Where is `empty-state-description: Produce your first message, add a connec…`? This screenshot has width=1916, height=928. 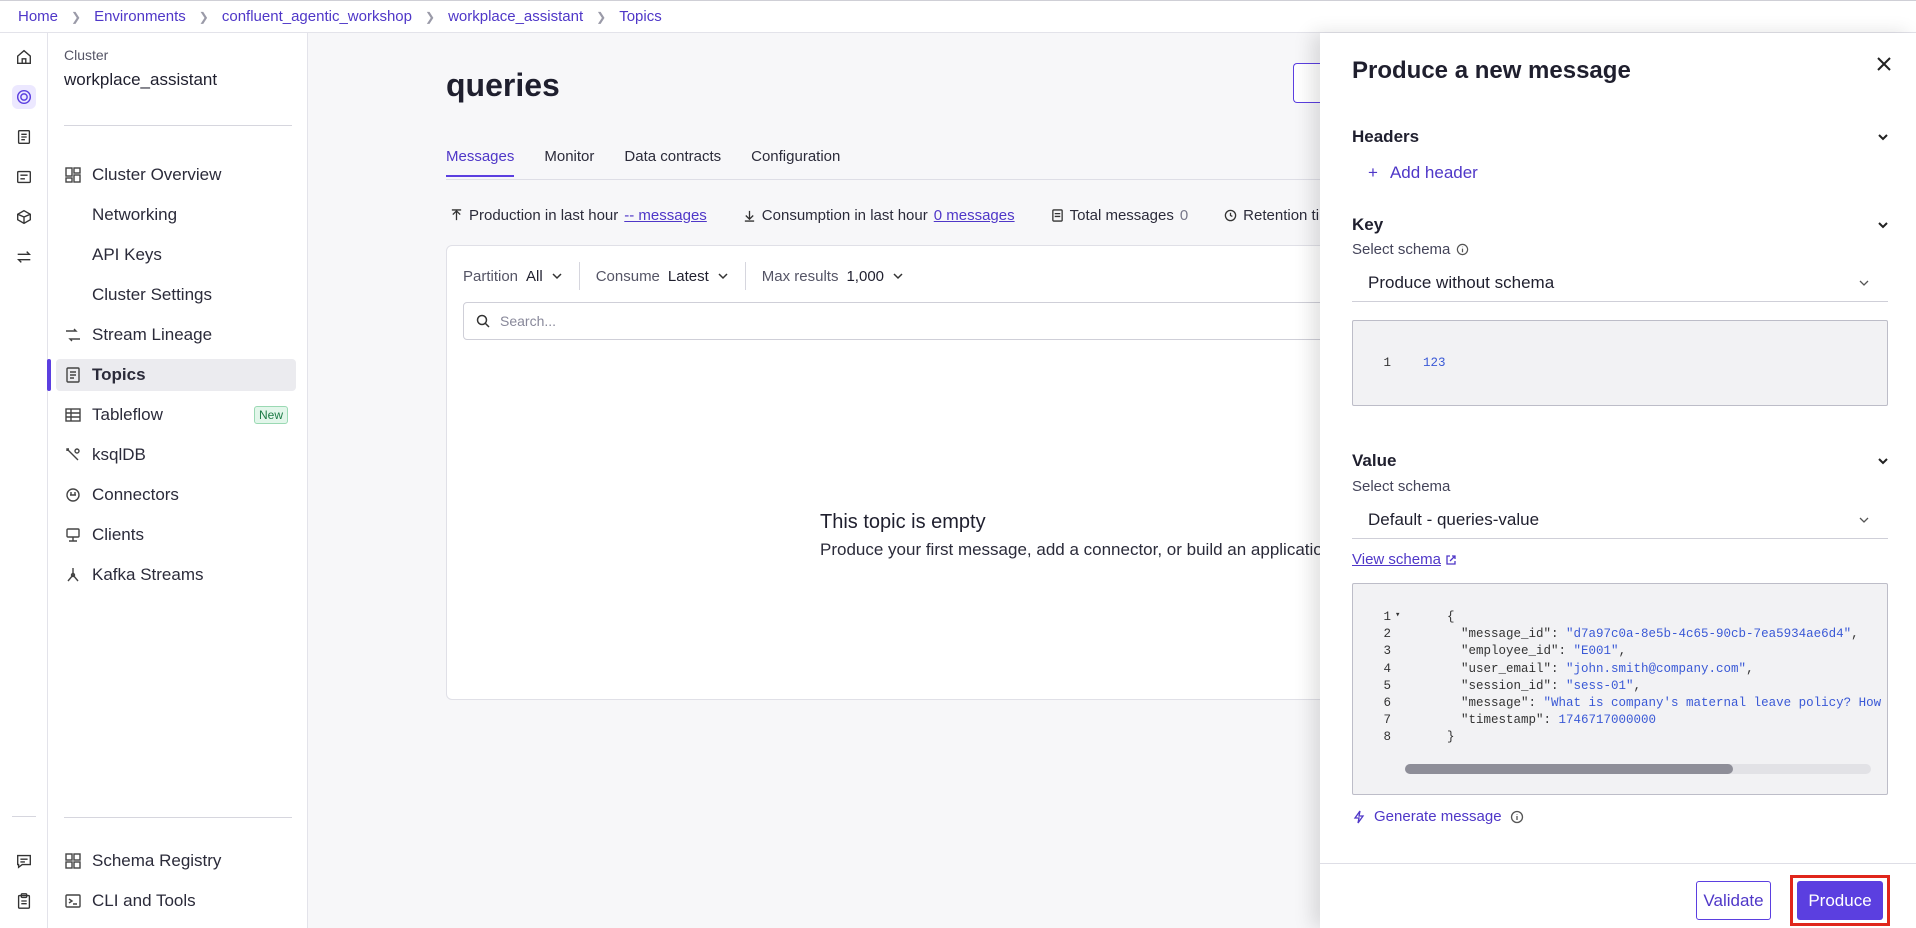 empty-state-description: Produce your first message, add a connec… is located at coordinates (1085, 549).